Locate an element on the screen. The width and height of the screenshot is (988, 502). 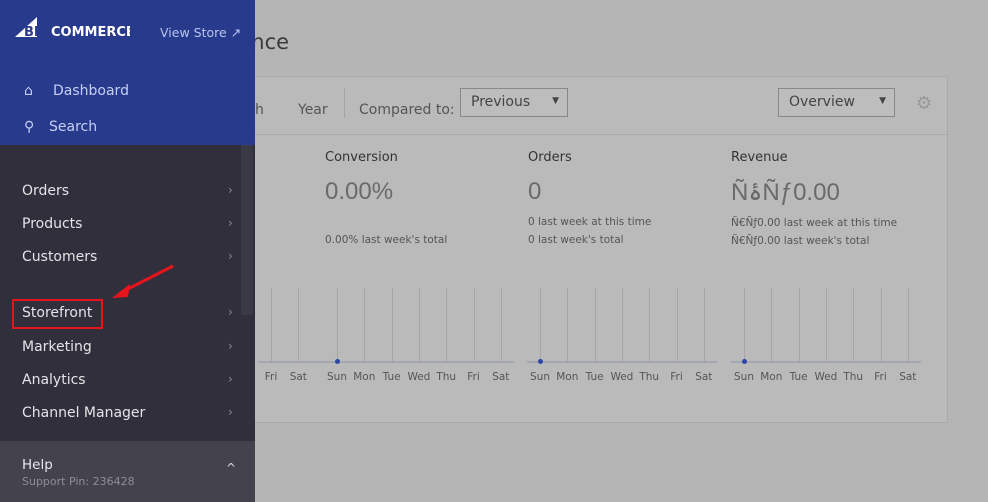
view-store-link: View Store ↗ is located at coordinates (200, 32).